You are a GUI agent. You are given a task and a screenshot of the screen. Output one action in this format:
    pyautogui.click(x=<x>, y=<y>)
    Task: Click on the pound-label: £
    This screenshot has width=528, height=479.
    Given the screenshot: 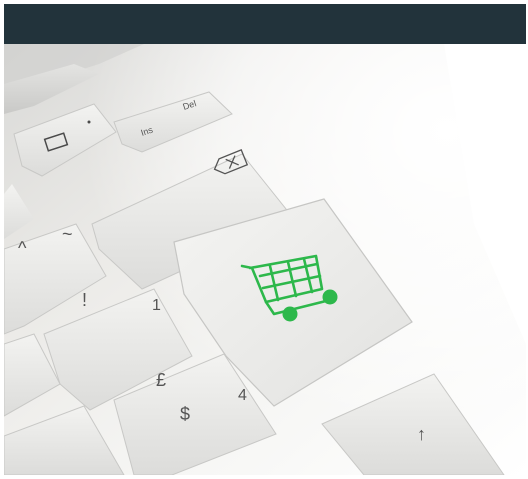 What is the action you would take?
    pyautogui.click(x=161, y=380)
    